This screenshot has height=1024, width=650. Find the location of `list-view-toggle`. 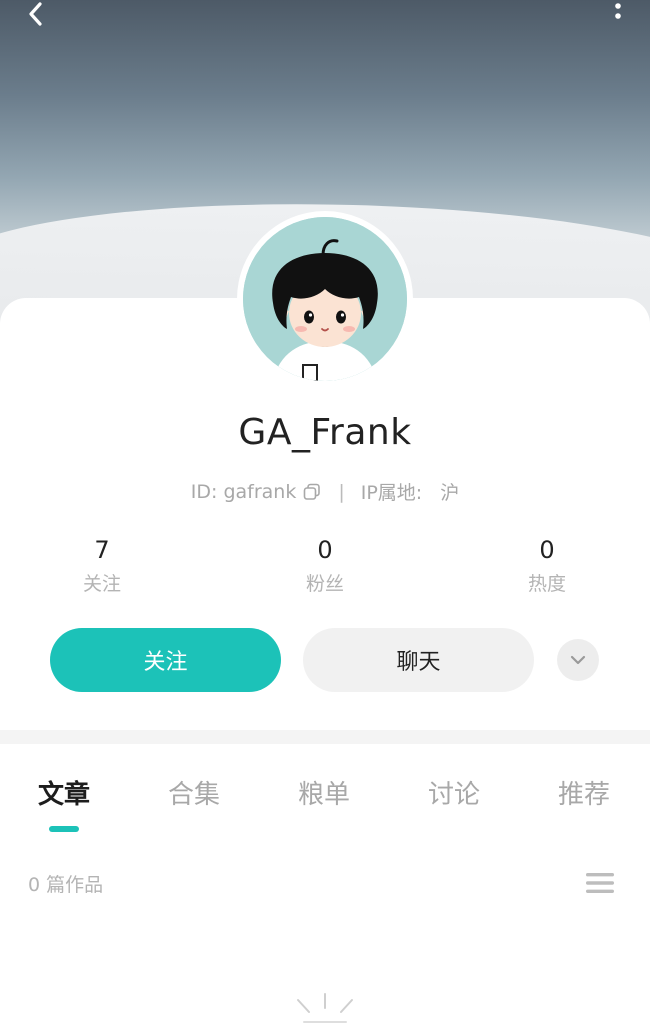

list-view-toggle is located at coordinates (600, 883).